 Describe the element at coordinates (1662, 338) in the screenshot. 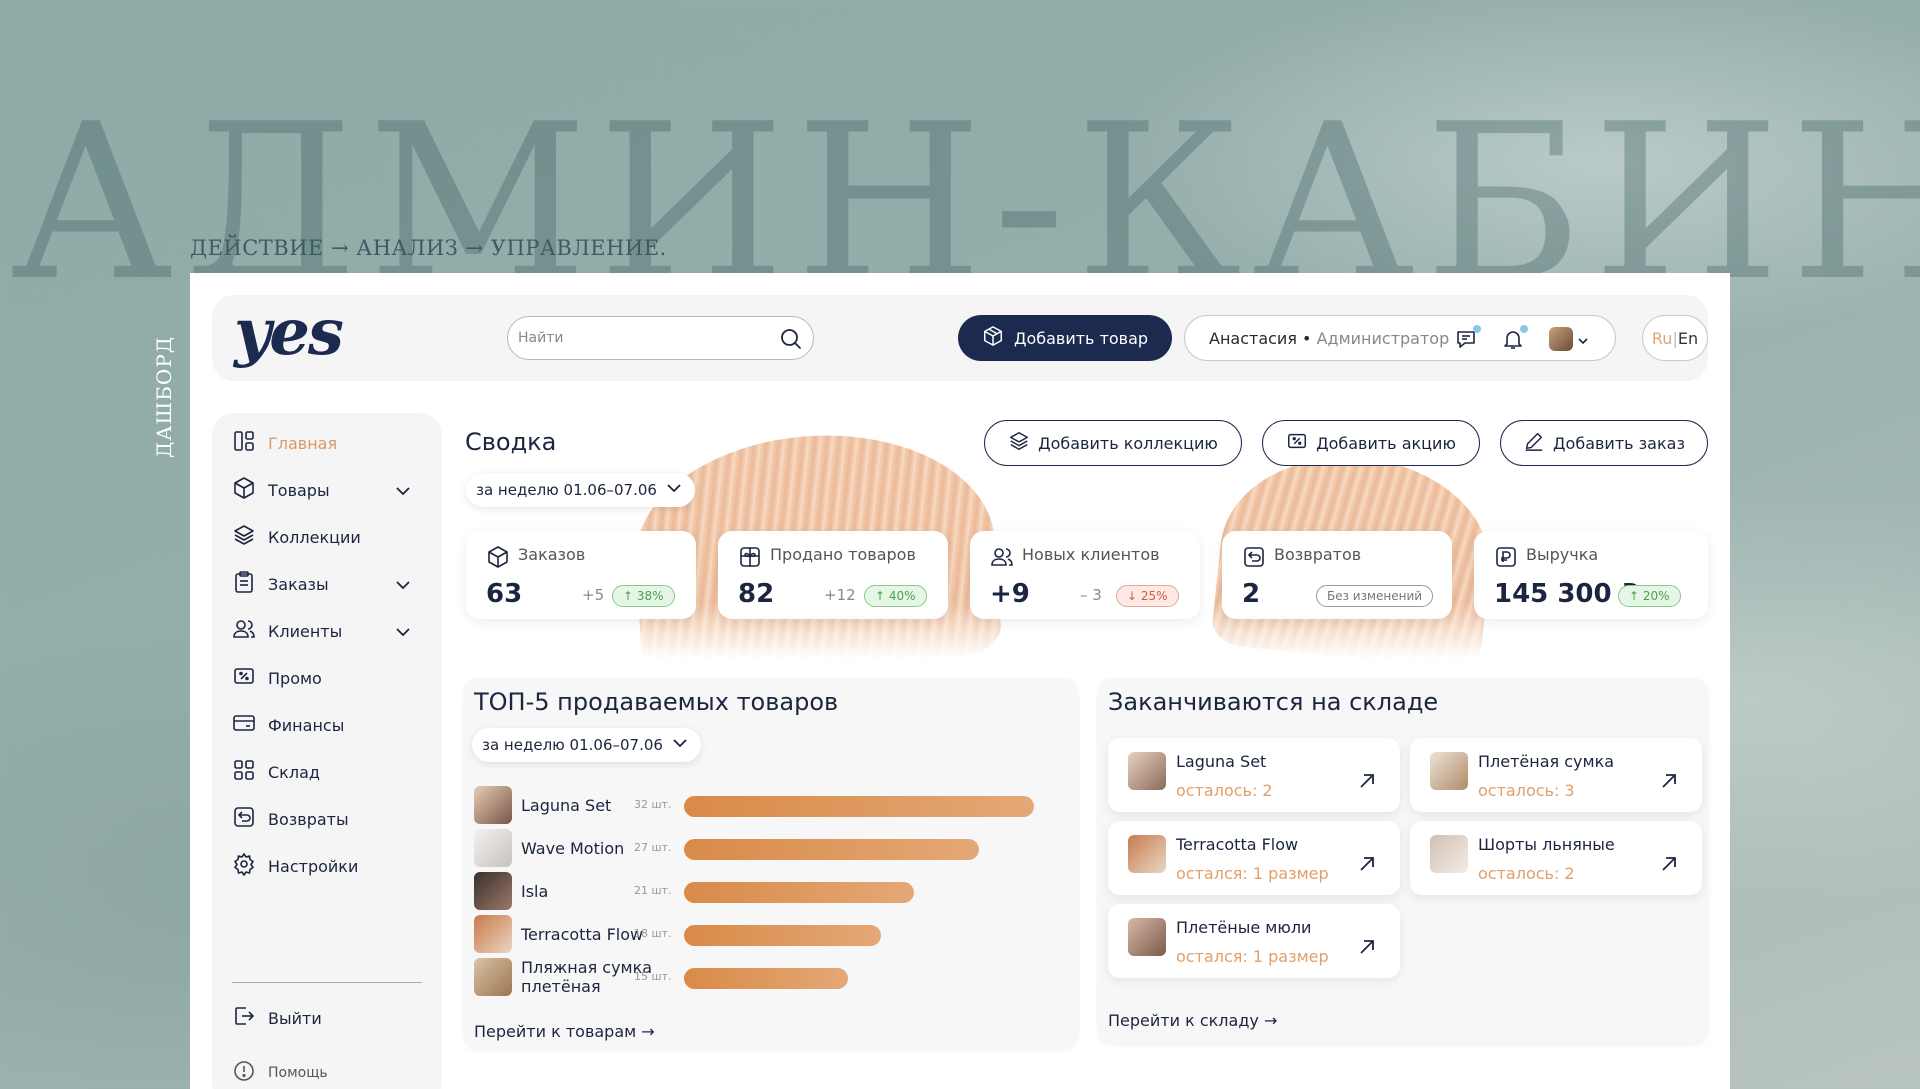

I see `lang-ru: Ru` at that location.